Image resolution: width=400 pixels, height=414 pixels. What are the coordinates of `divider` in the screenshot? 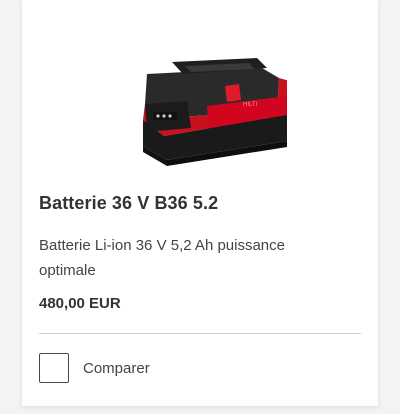 It's located at (200, 333).